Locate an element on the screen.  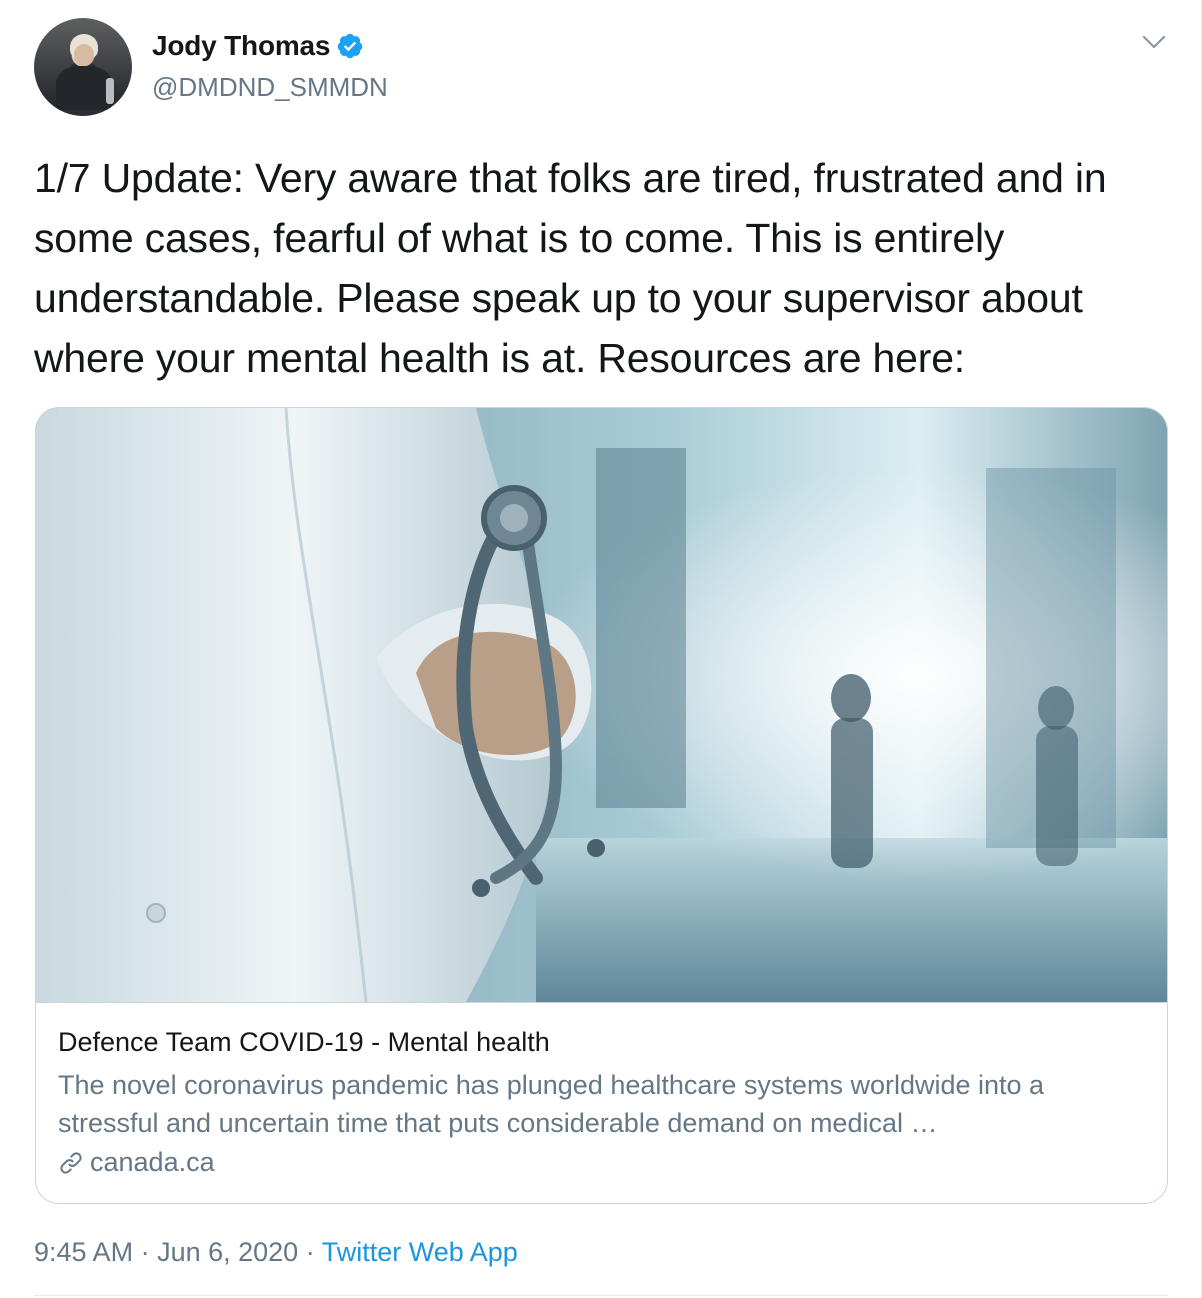
display-name: Jody Thomas is located at coordinates (241, 46).